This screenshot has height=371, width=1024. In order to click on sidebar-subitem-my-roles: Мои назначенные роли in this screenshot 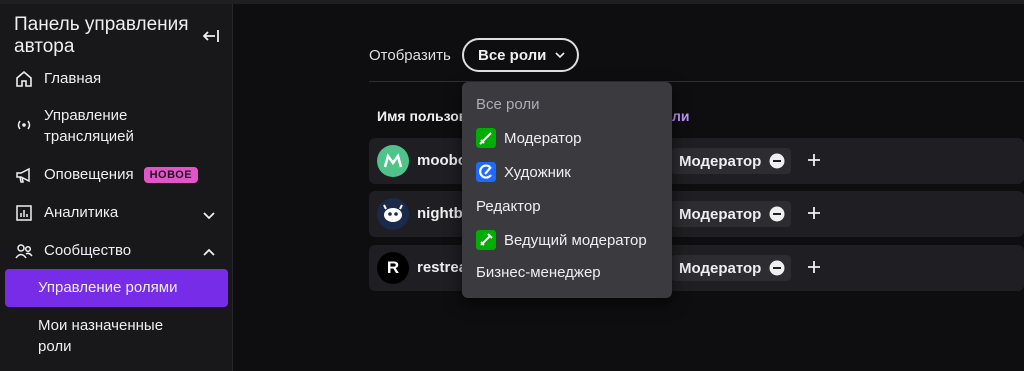, I will do `click(113, 336)`.